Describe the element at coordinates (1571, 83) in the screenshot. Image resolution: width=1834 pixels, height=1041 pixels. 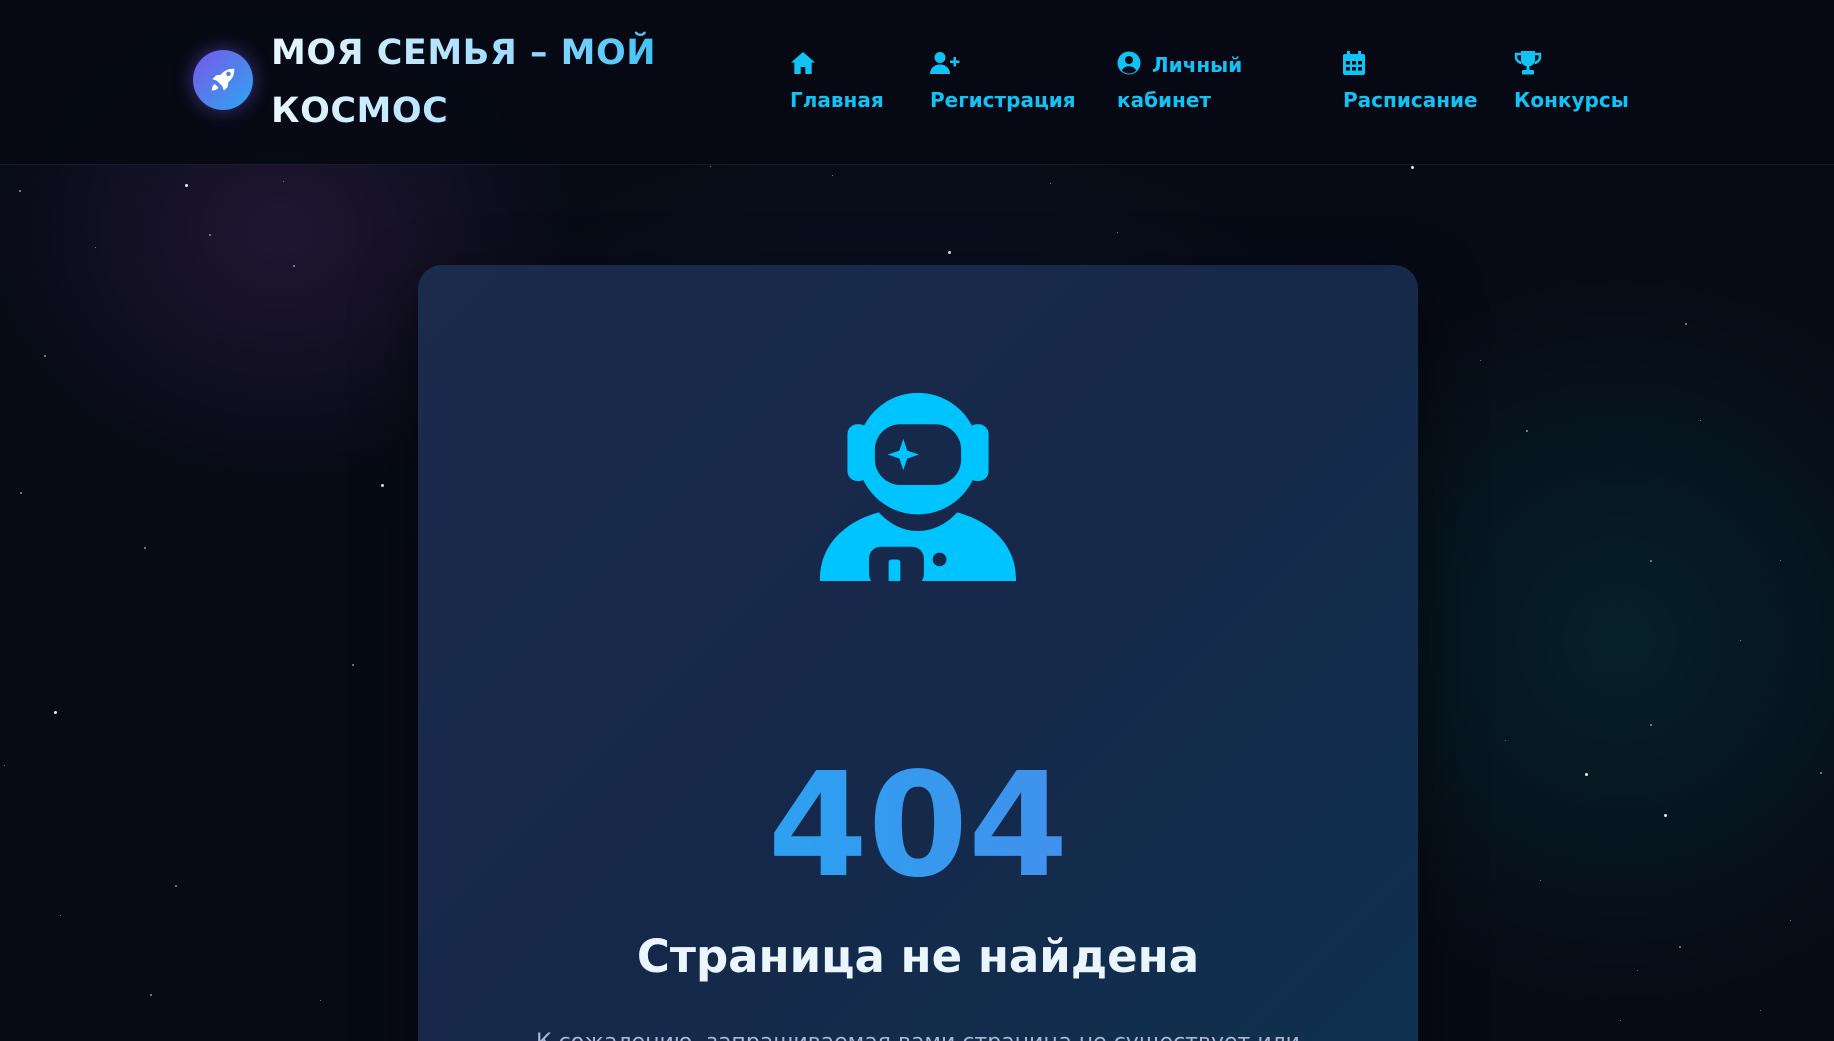
I see `nav-contests: Конкурсы` at that location.